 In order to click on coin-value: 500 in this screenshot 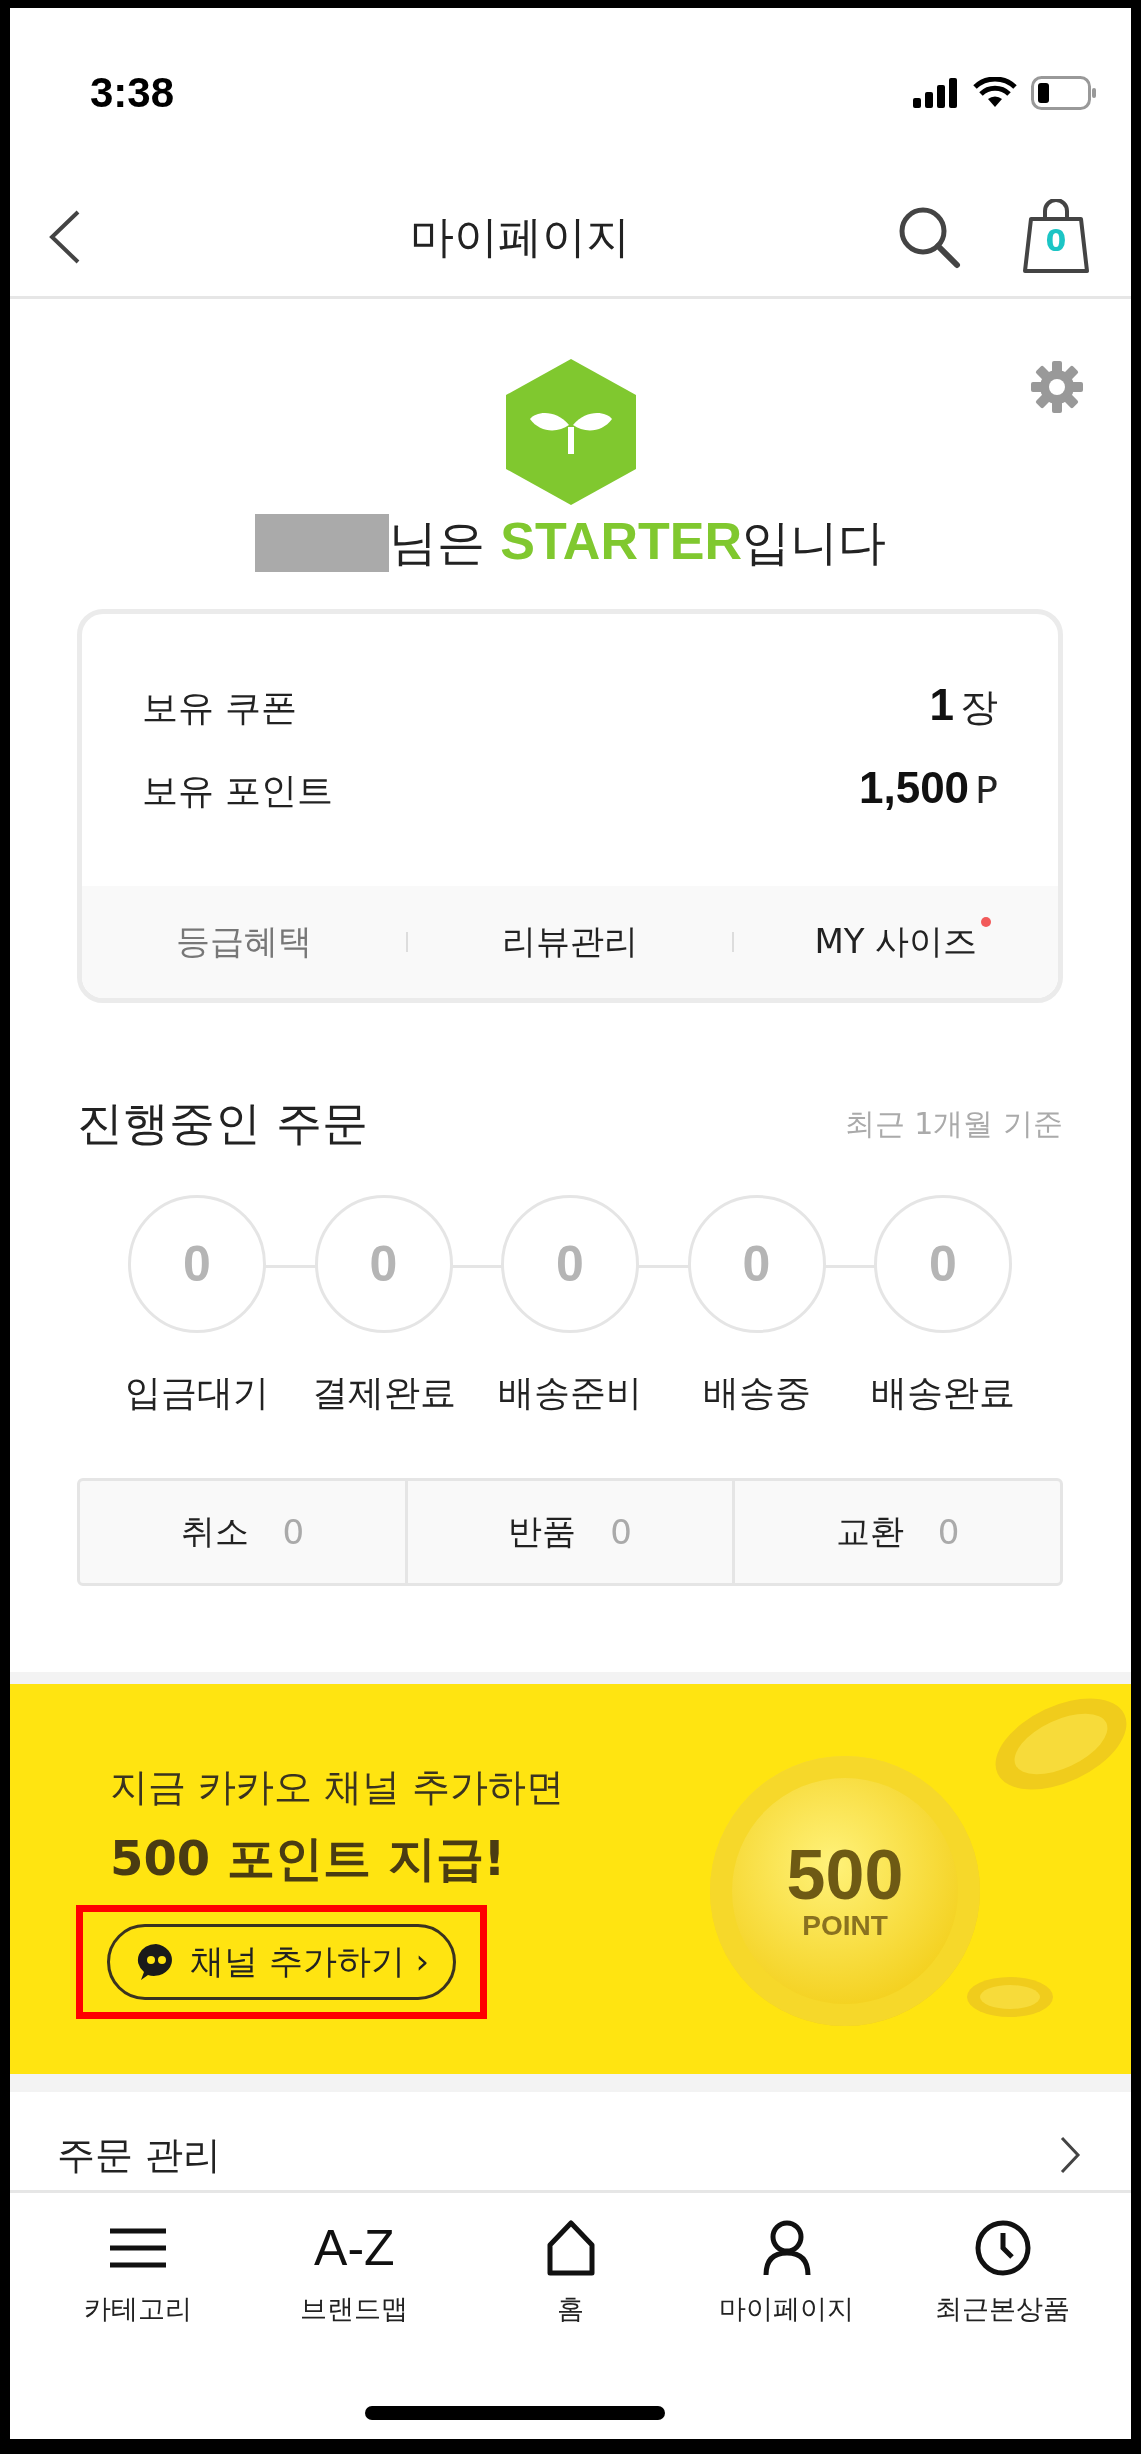, I will do `click(845, 1875)`.